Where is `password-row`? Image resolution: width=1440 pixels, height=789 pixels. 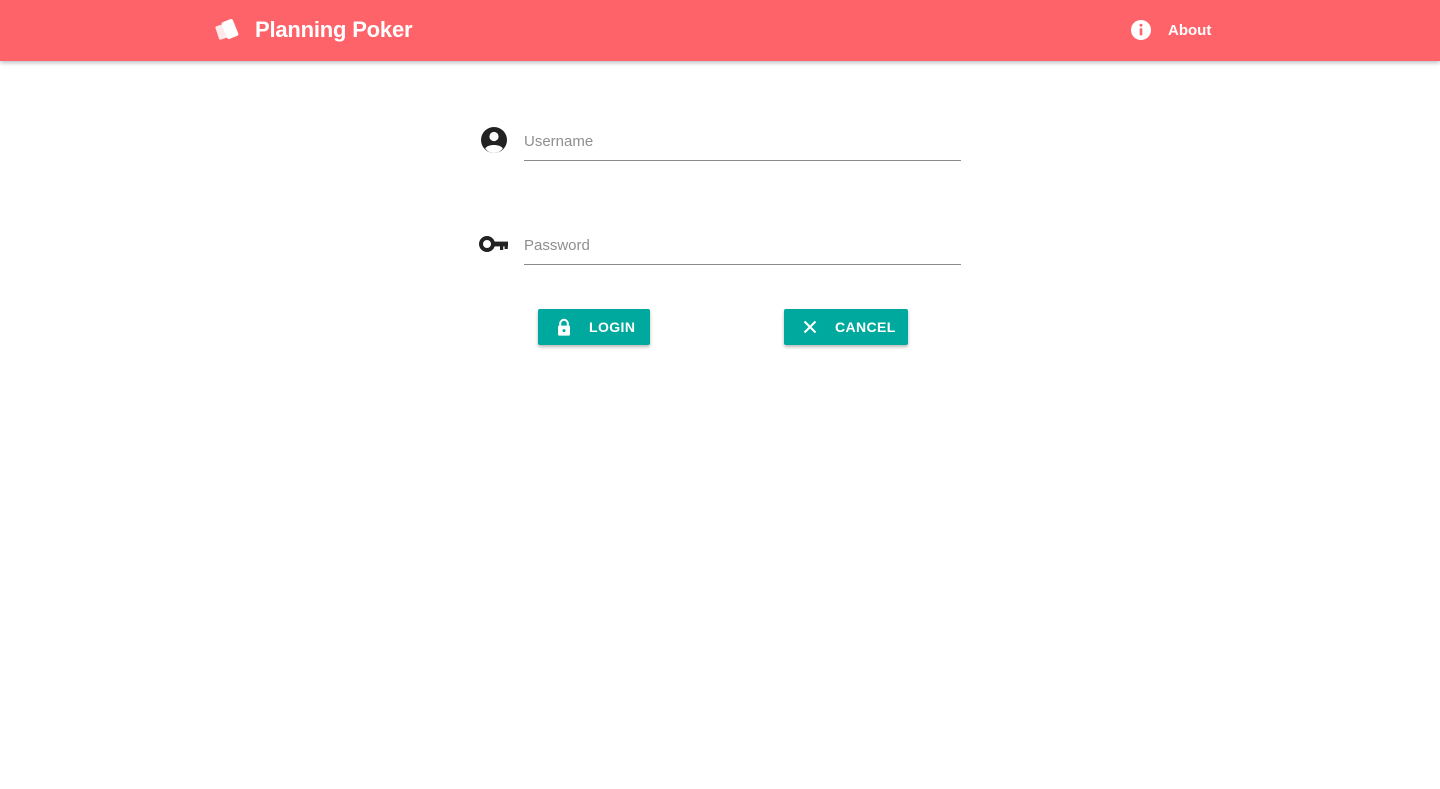
password-row is located at coordinates (720, 246).